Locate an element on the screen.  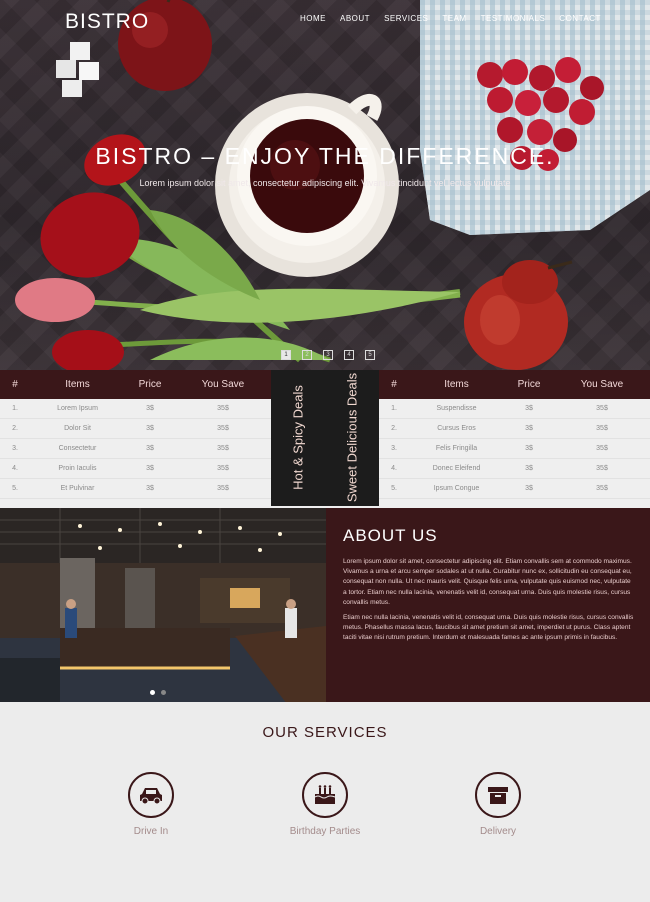
slider-page-2: 2 is located at coordinates (307, 355).